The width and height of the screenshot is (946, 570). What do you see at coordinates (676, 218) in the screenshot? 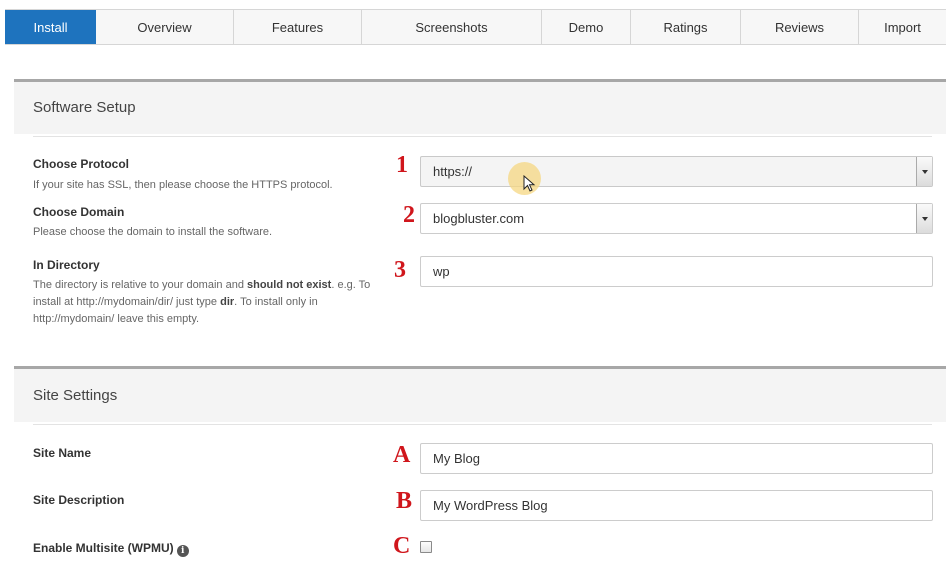
I see `domain-select: blogbluster.com` at bounding box center [676, 218].